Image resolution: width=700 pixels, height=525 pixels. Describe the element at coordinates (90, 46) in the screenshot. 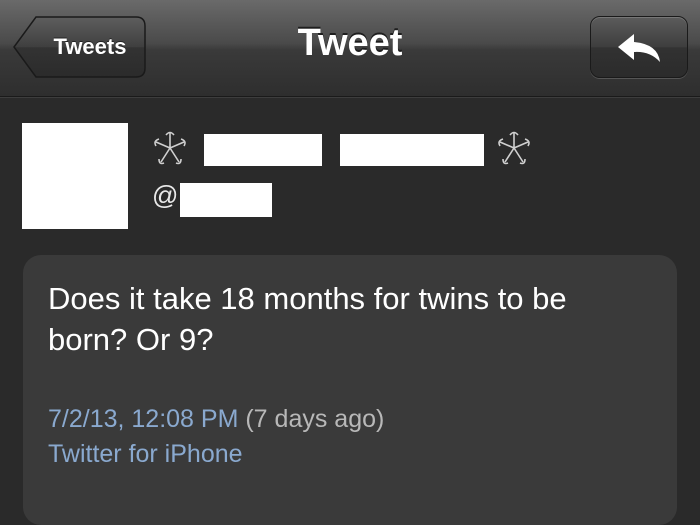

I see `back-button-label: Tweets` at that location.